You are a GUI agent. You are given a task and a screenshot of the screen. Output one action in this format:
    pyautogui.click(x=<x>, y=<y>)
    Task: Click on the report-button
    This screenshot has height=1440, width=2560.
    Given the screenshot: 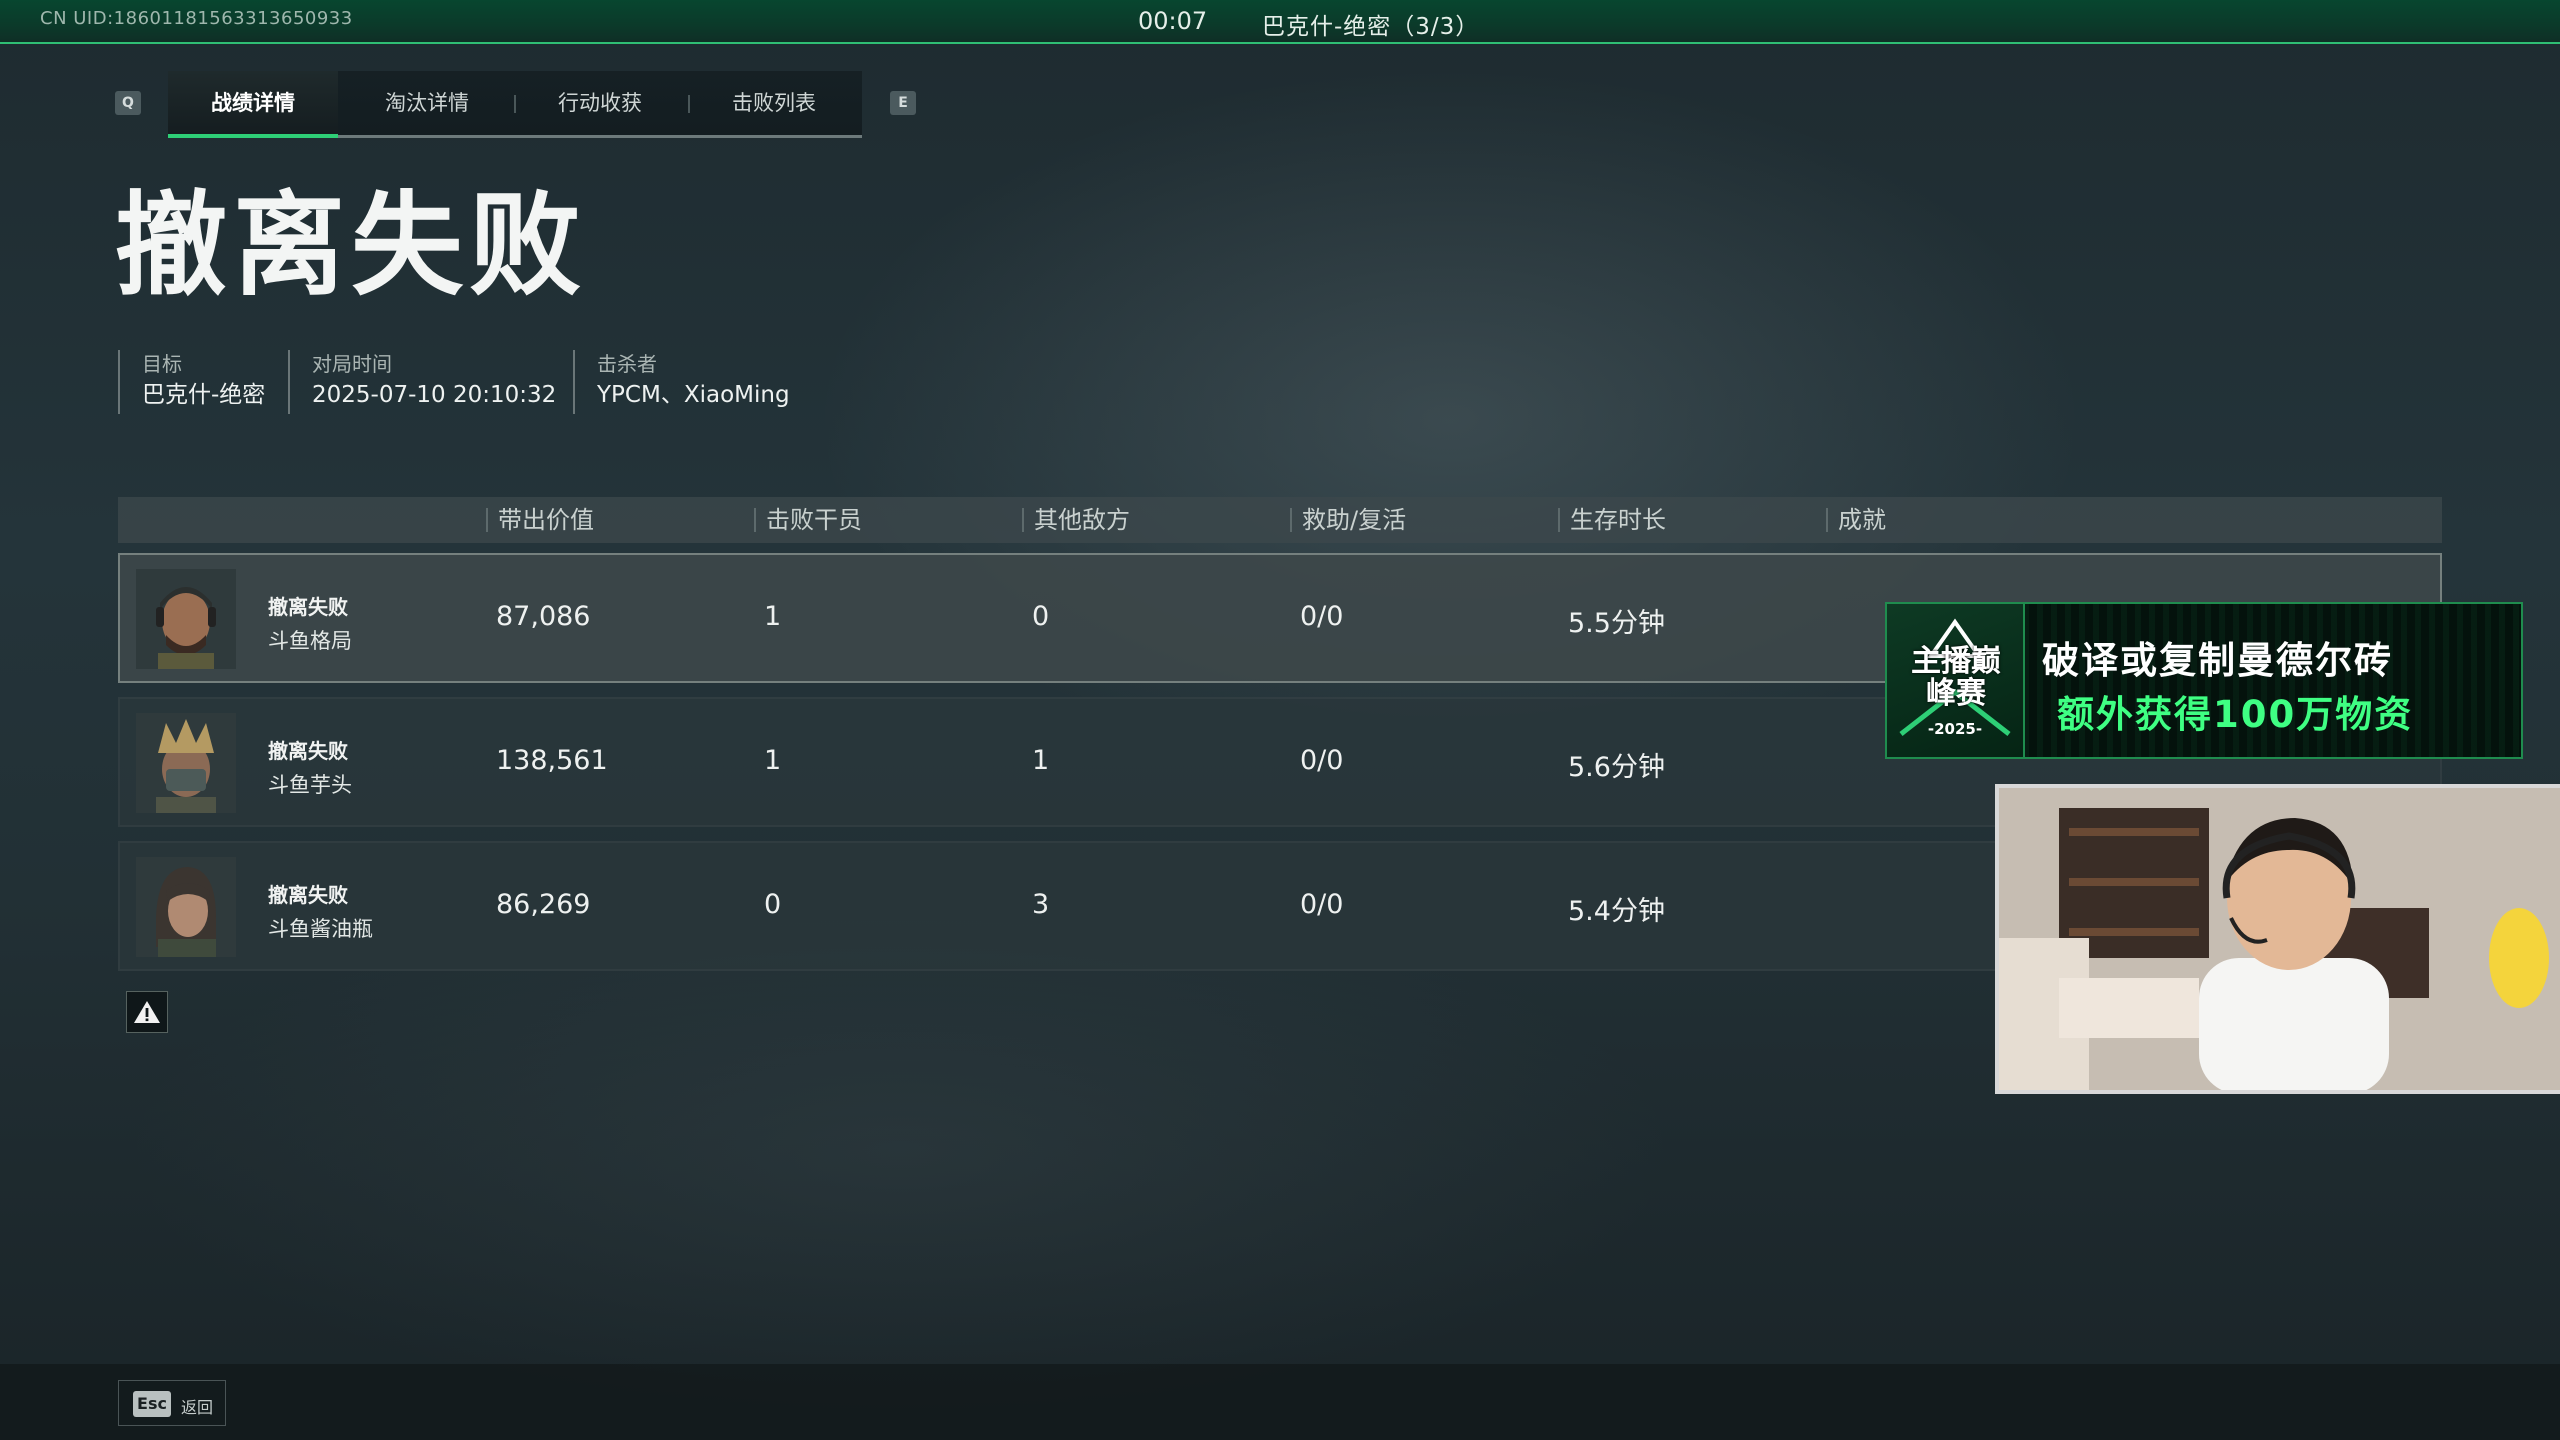 What is the action you would take?
    pyautogui.click(x=147, y=1012)
    